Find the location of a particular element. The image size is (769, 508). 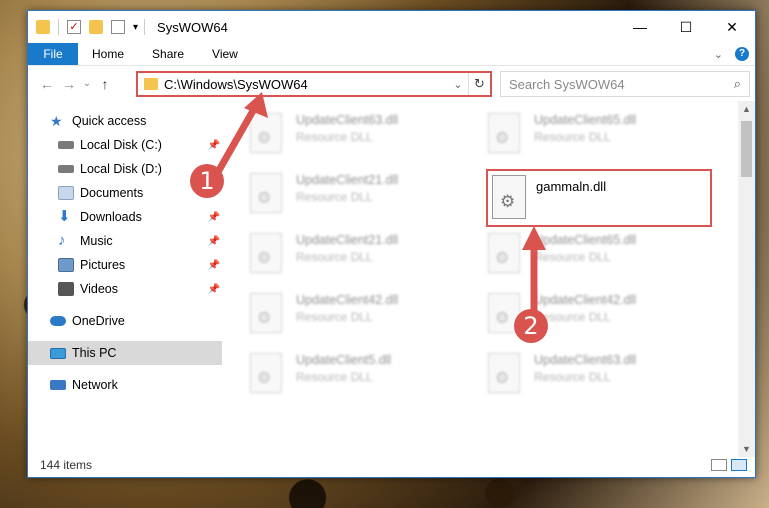

address-bar: C:\Windows\SysWOW64 ⌄ ↻ is located at coordinates (314, 84).